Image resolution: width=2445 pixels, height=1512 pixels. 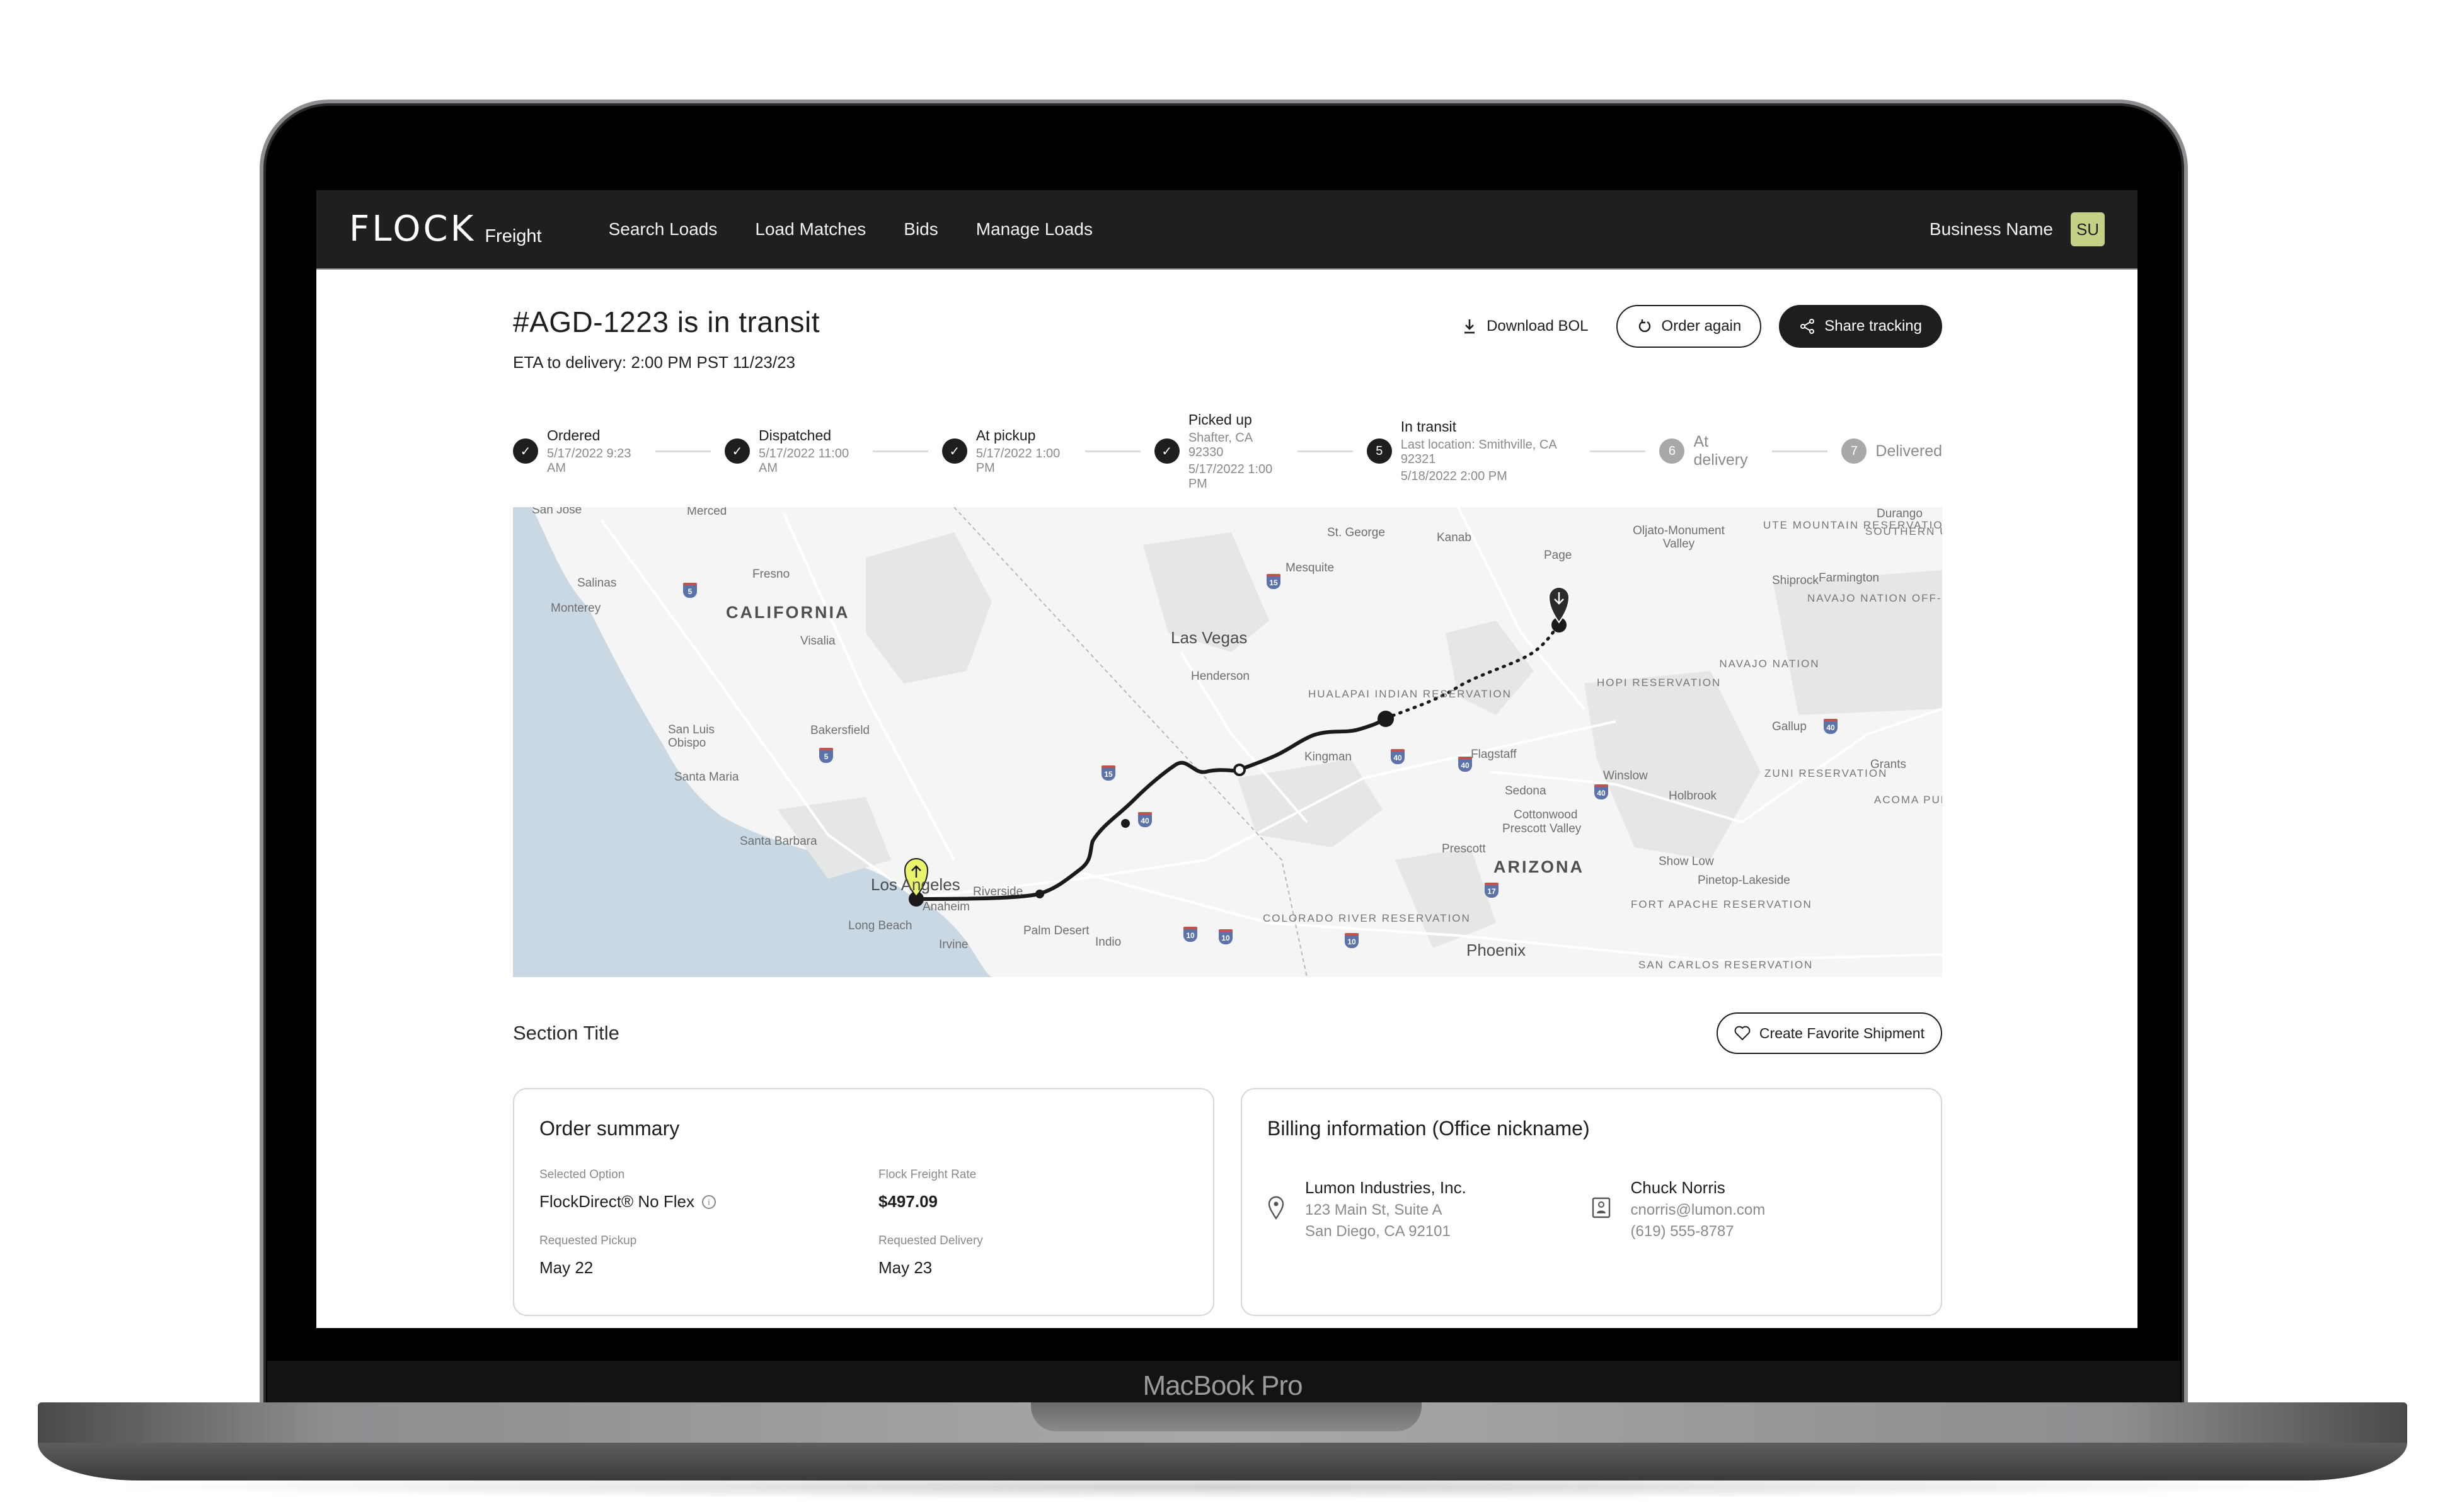 I want to click on step-dispatched: ✓ Dispatched 5/17/2022 11:00 AM, so click(x=791, y=451).